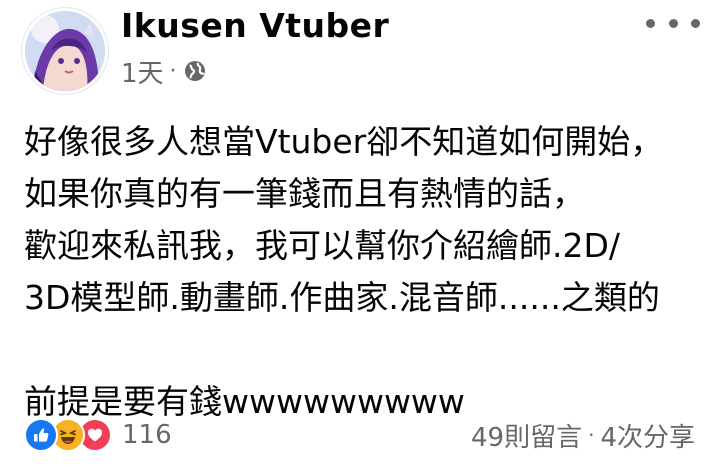 The image size is (719, 472). I want to click on reaction-count: 116, so click(147, 435).